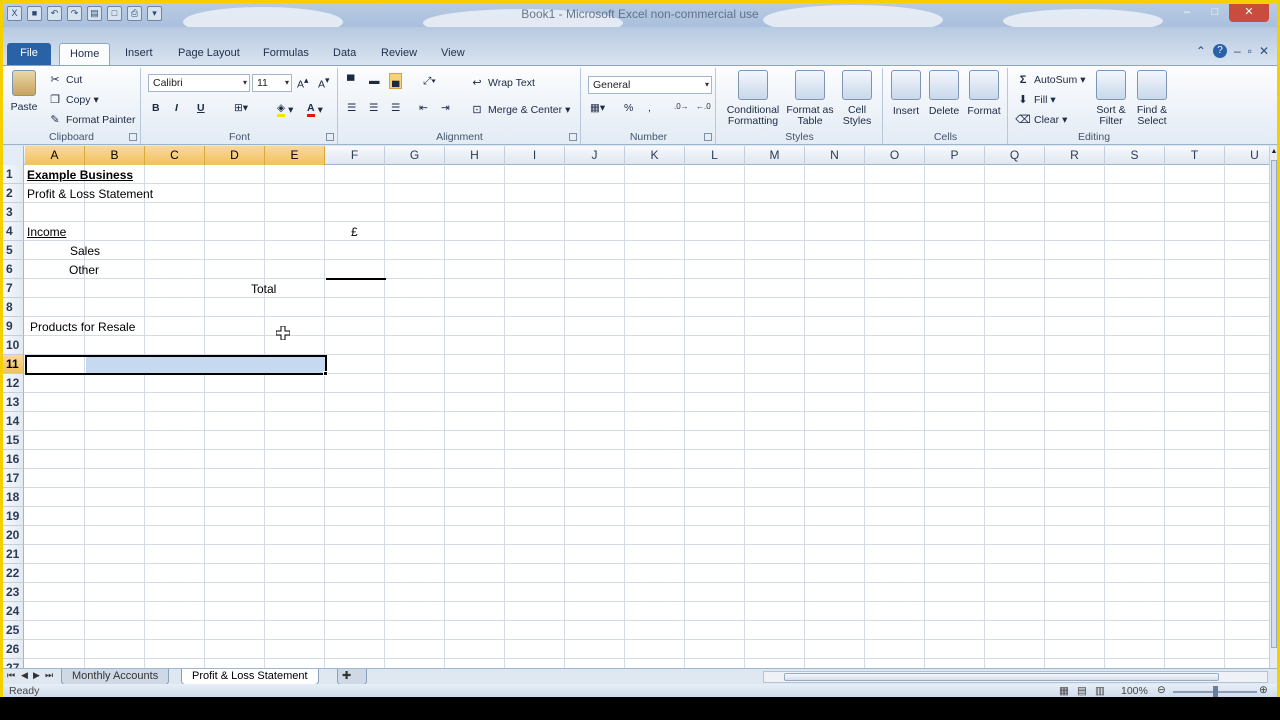 The width and height of the screenshot is (1280, 720). I want to click on tab-file: File, so click(29, 54).